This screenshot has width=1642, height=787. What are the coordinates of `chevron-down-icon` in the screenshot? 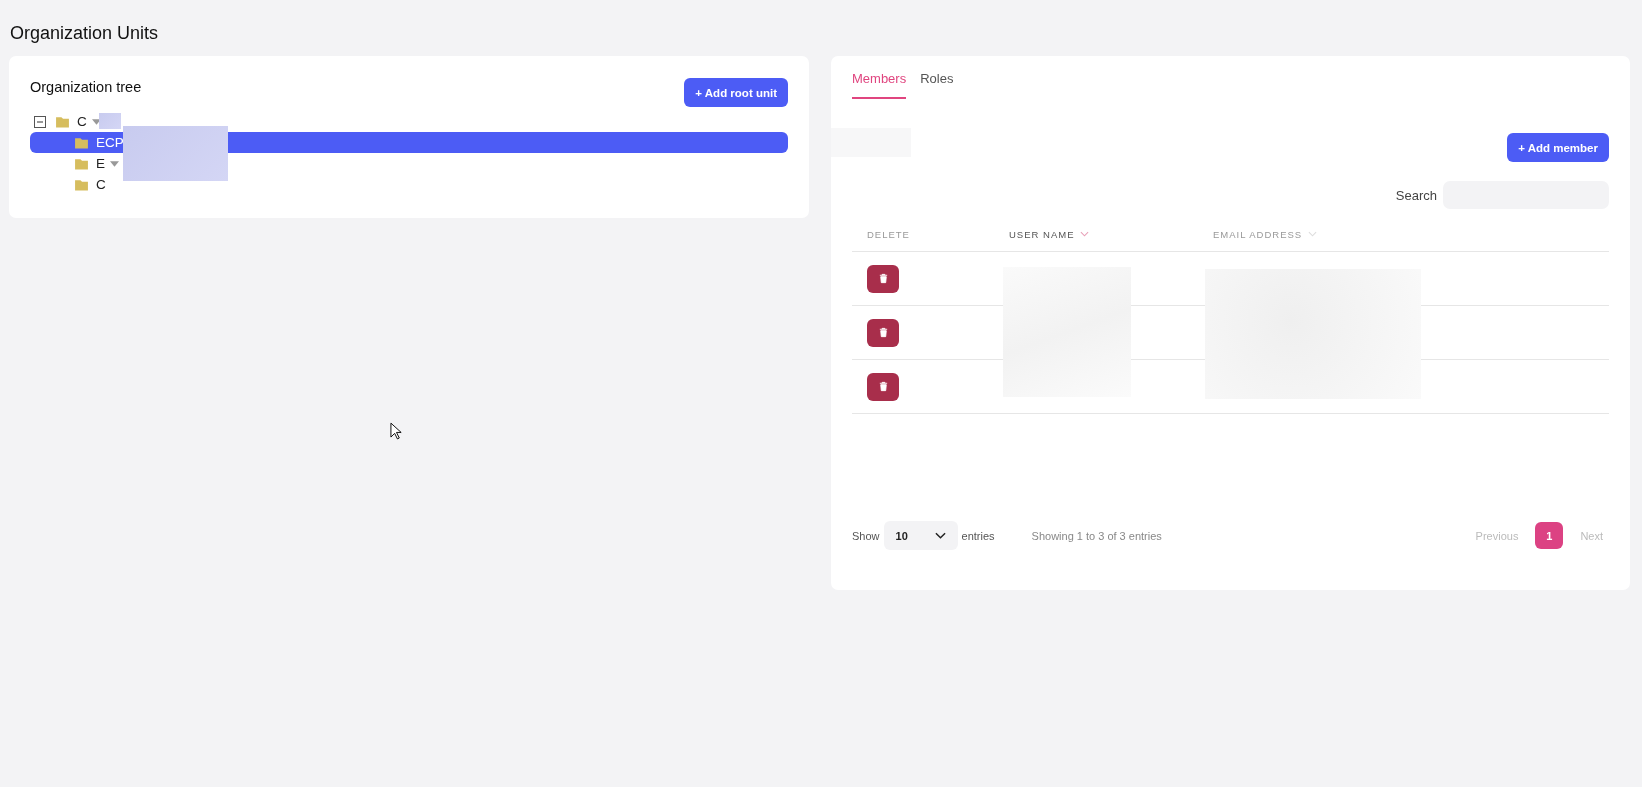 It's located at (940, 535).